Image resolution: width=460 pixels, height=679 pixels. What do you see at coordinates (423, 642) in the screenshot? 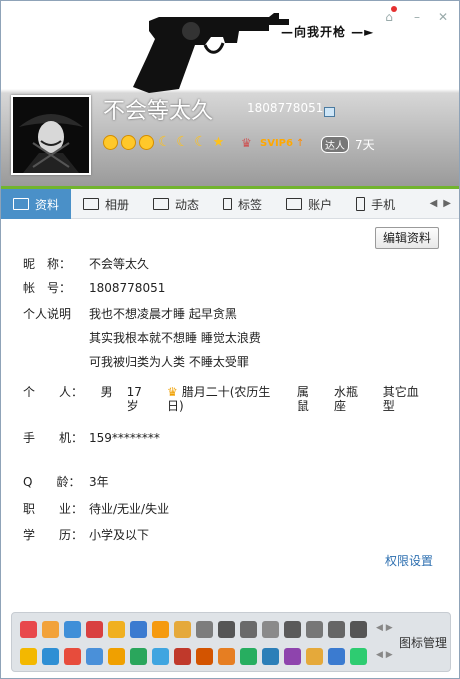
I see `icon-manager-link: 图标管理` at bounding box center [423, 642].